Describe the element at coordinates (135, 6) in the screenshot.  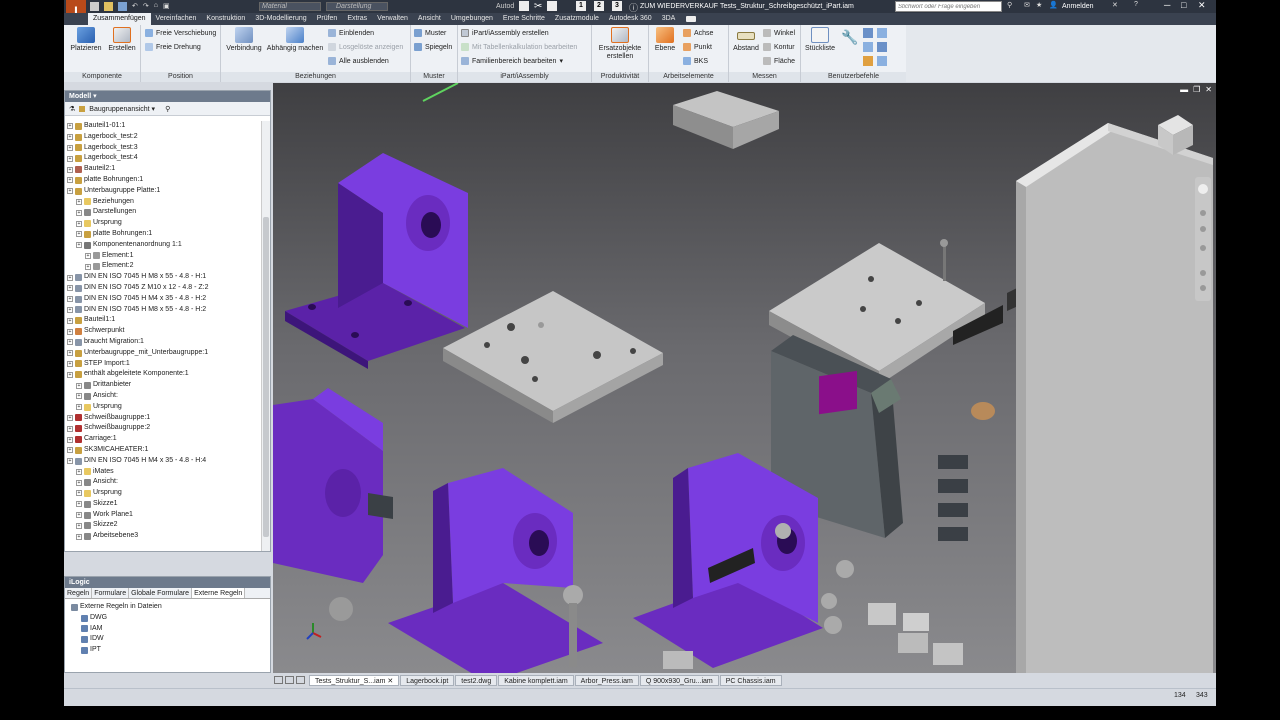
I see `undo-icon: ↶` at that location.